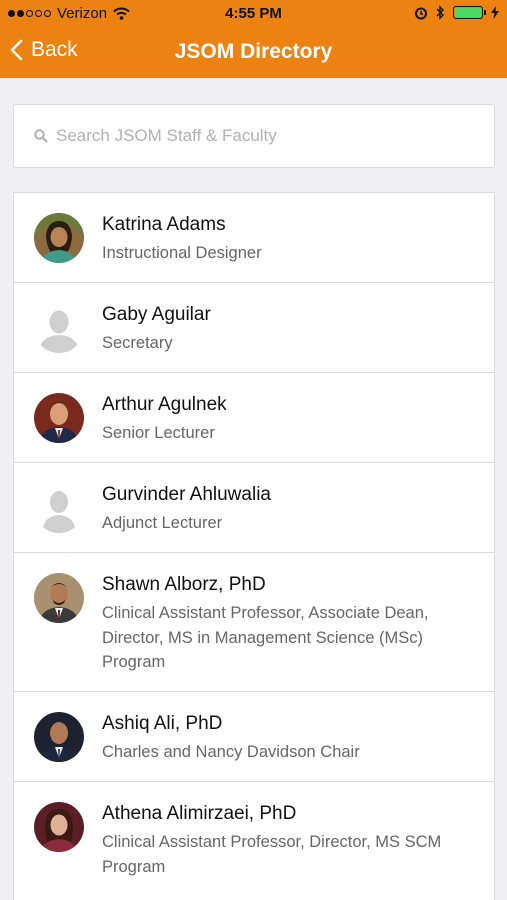 This screenshot has width=507, height=900. I want to click on status-icons, so click(456, 12).